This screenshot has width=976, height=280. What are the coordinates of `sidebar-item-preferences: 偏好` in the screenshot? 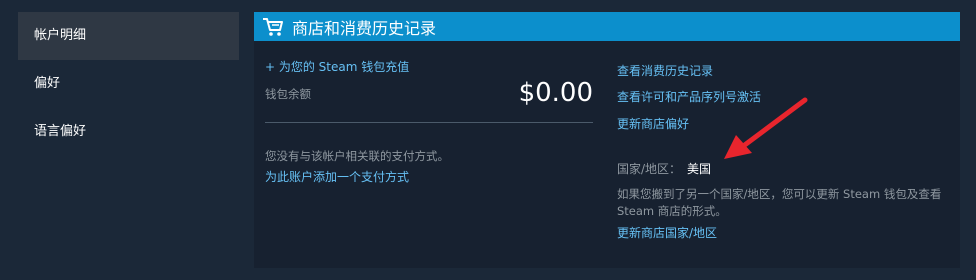 It's located at (128, 84).